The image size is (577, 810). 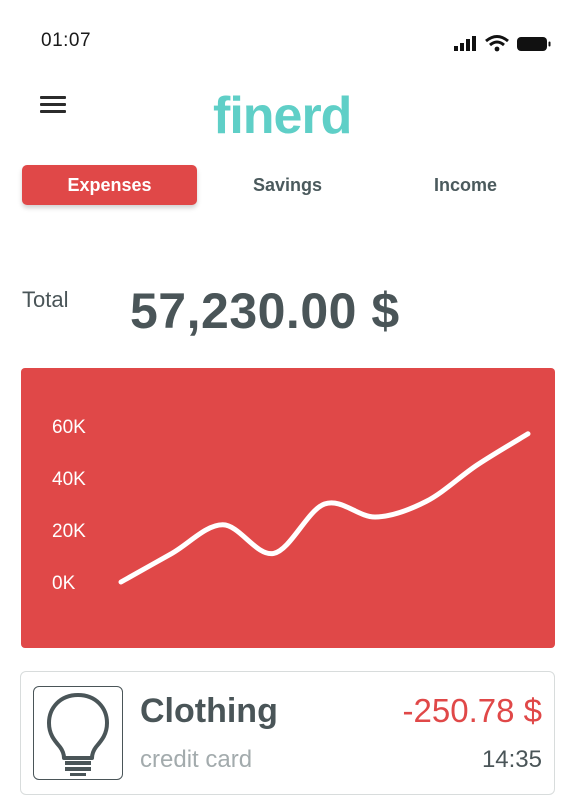 What do you see at coordinates (45, 299) in the screenshot?
I see `total-label: Total` at bounding box center [45, 299].